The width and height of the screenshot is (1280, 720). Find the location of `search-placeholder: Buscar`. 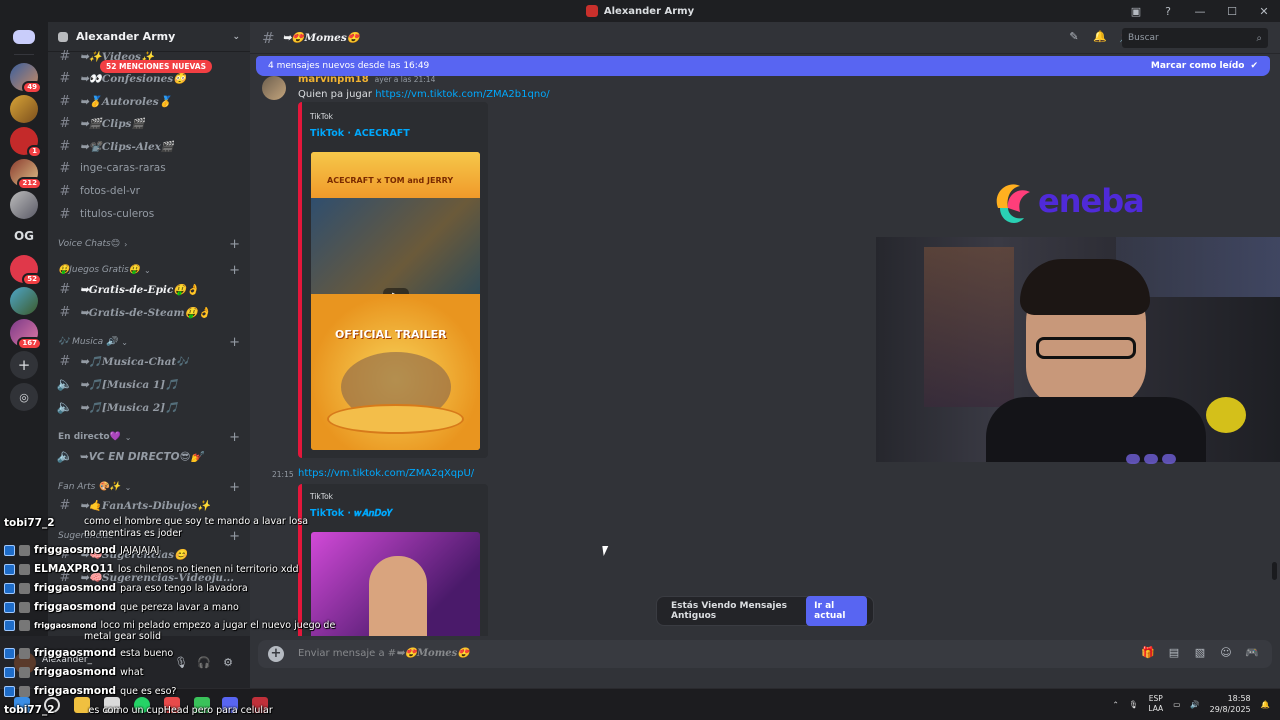

search-placeholder: Buscar is located at coordinates (1143, 38).